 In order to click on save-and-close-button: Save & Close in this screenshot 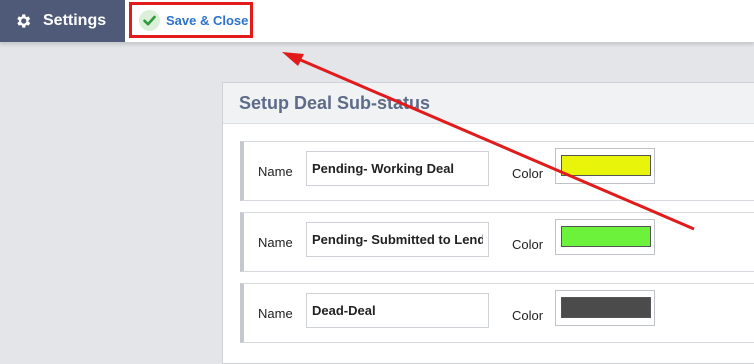, I will do `click(191, 20)`.